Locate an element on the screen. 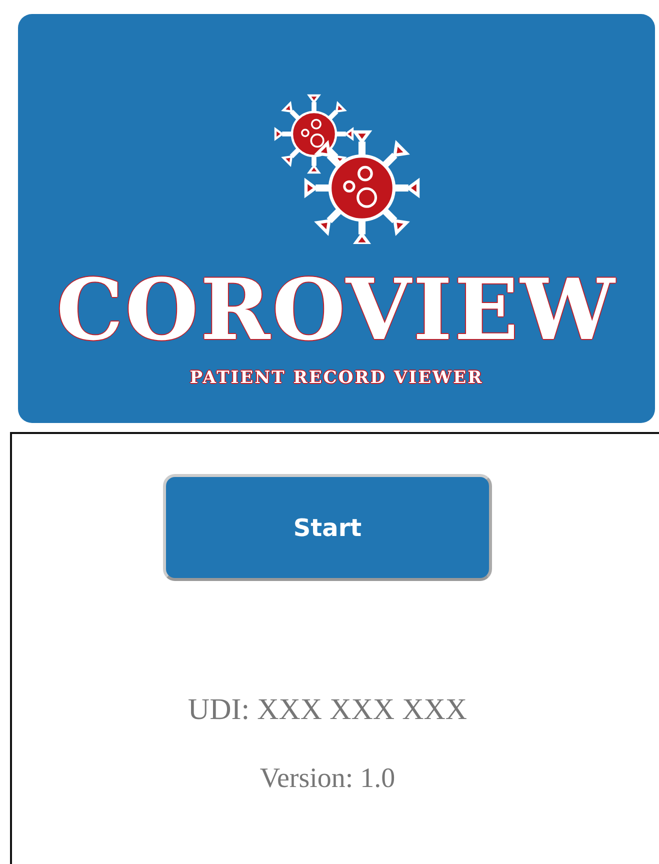  app-title: COROVIEW is located at coordinates (336, 310).